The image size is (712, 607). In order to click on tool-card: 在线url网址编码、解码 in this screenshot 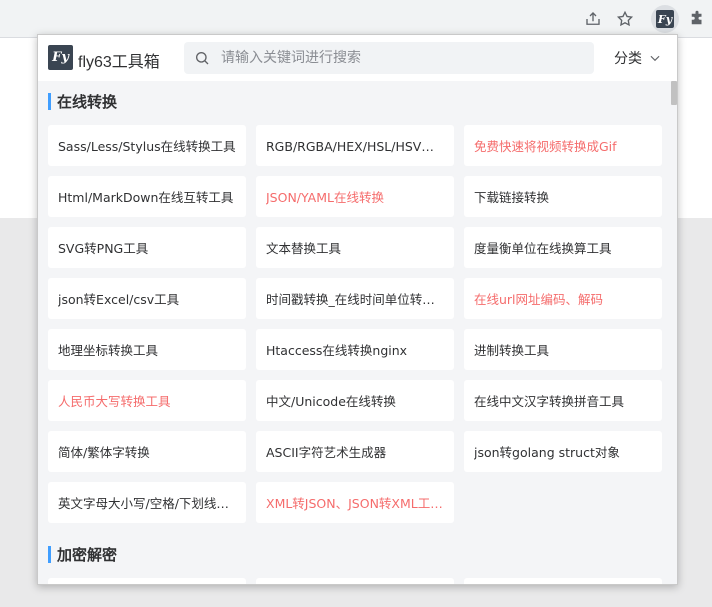, I will do `click(563, 298)`.